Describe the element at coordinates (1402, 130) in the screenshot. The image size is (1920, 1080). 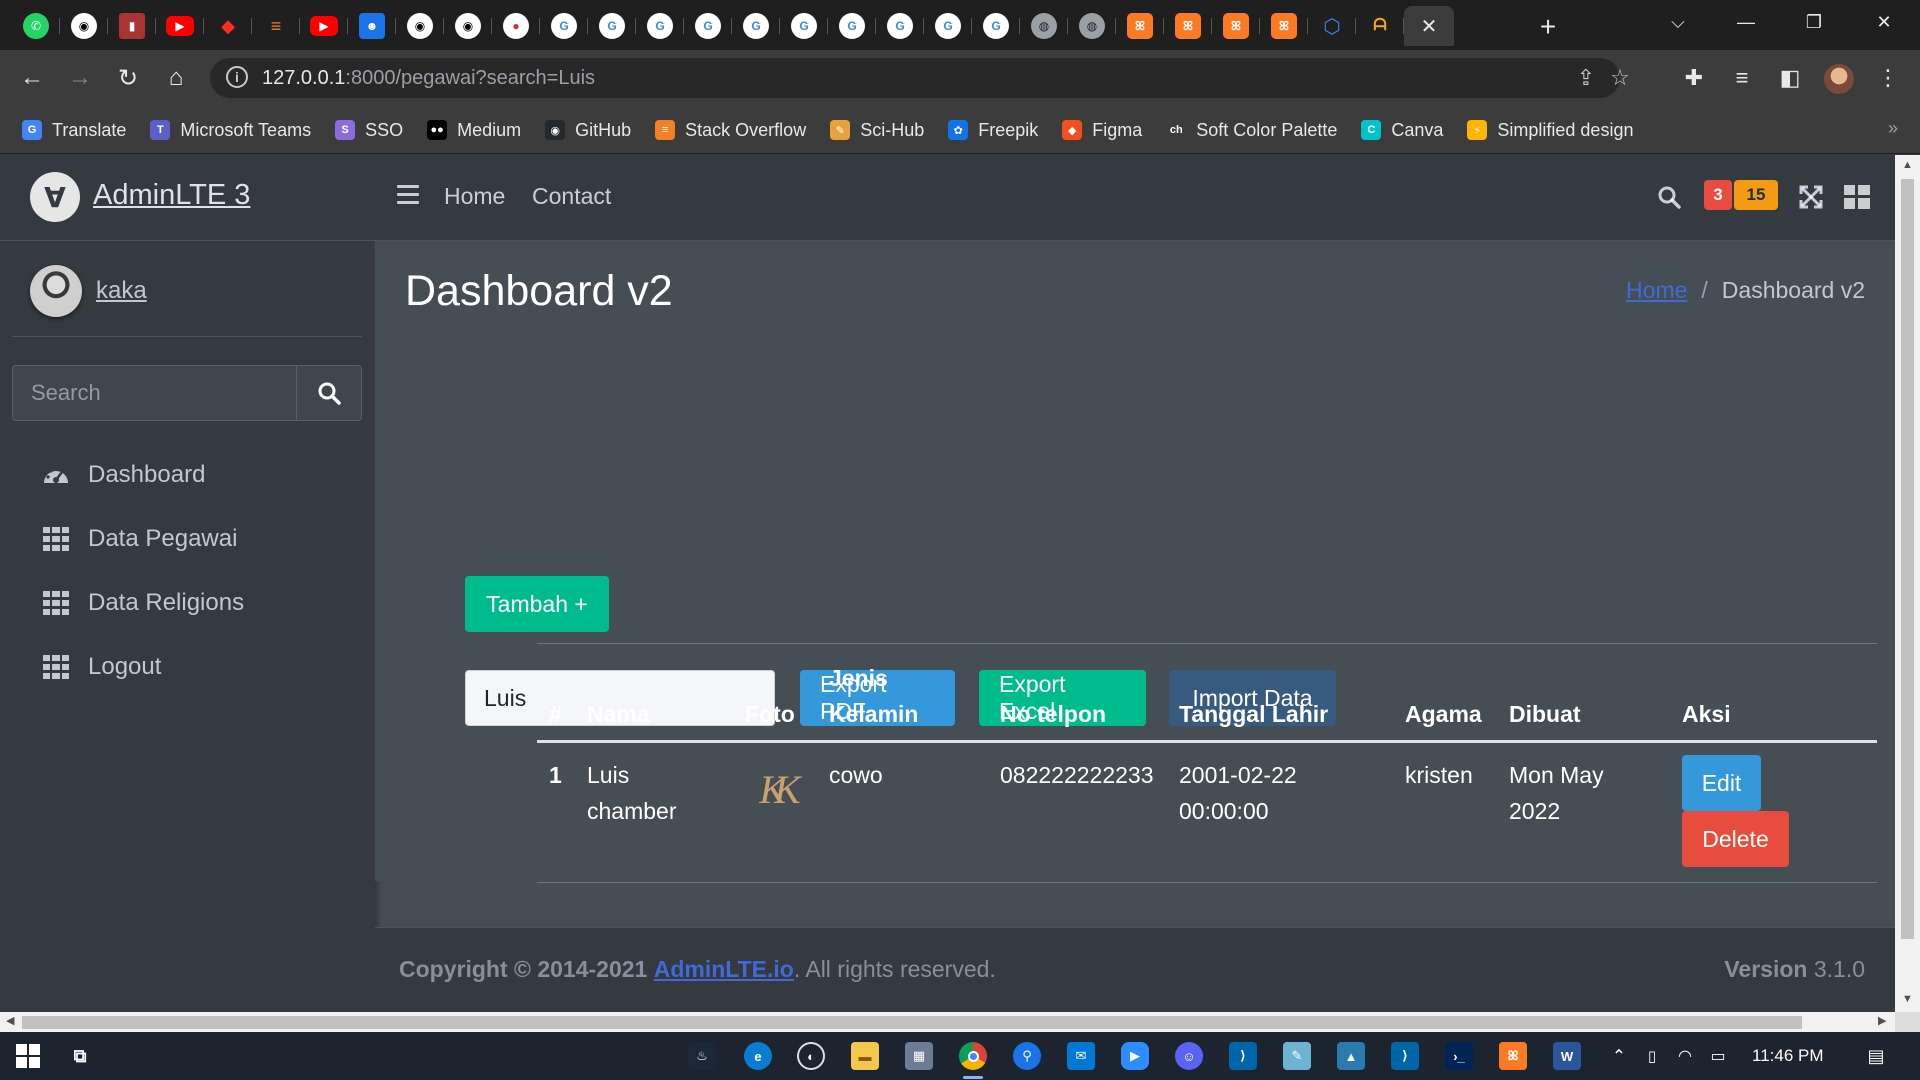
I see `bookmark-canva: C Canva` at that location.